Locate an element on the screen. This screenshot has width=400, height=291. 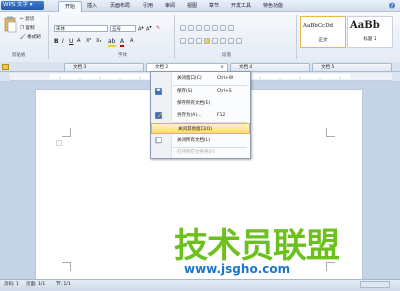
watermark-url: www.jsgho.com is located at coordinates (237, 269).